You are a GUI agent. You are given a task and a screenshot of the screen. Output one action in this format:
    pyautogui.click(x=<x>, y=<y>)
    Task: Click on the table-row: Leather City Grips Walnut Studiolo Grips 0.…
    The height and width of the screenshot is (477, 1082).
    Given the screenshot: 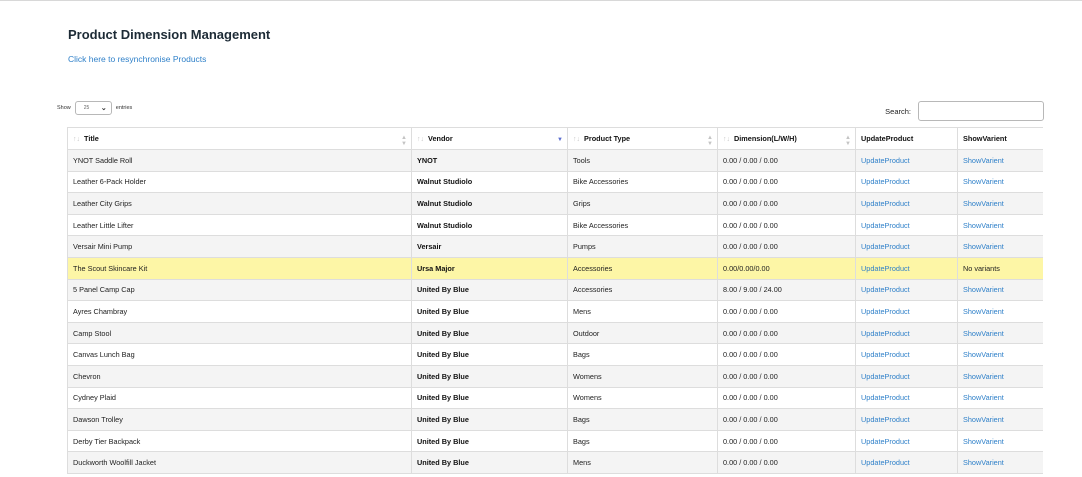 What is the action you would take?
    pyautogui.click(x=555, y=203)
    